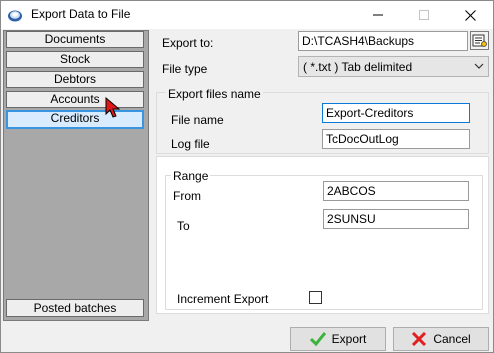  I want to click on browse-button, so click(479, 40).